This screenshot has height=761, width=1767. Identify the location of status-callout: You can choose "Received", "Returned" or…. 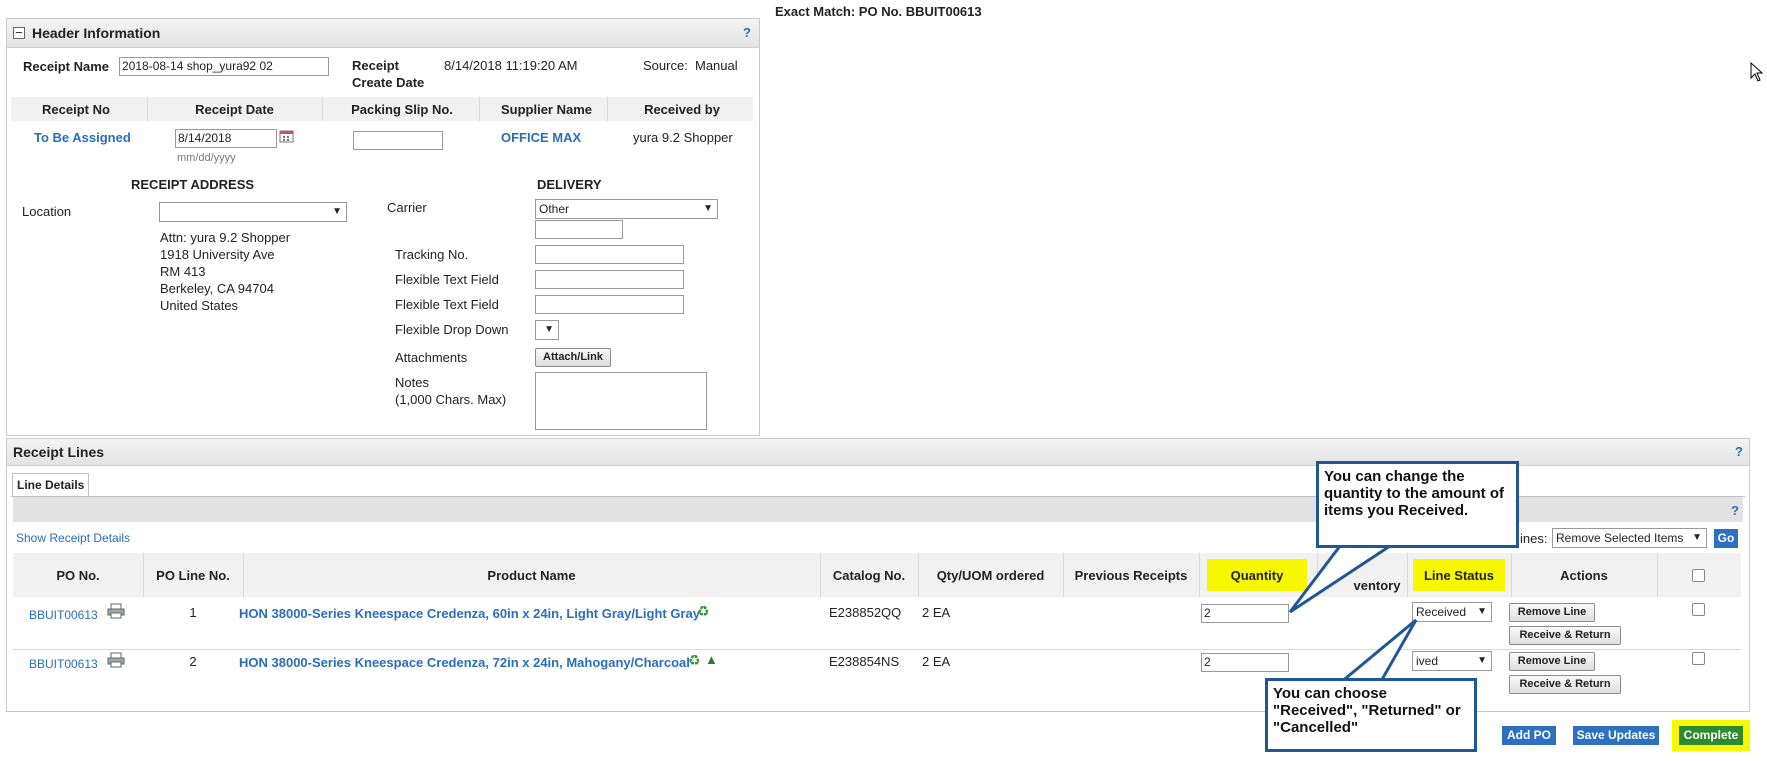
(1371, 715).